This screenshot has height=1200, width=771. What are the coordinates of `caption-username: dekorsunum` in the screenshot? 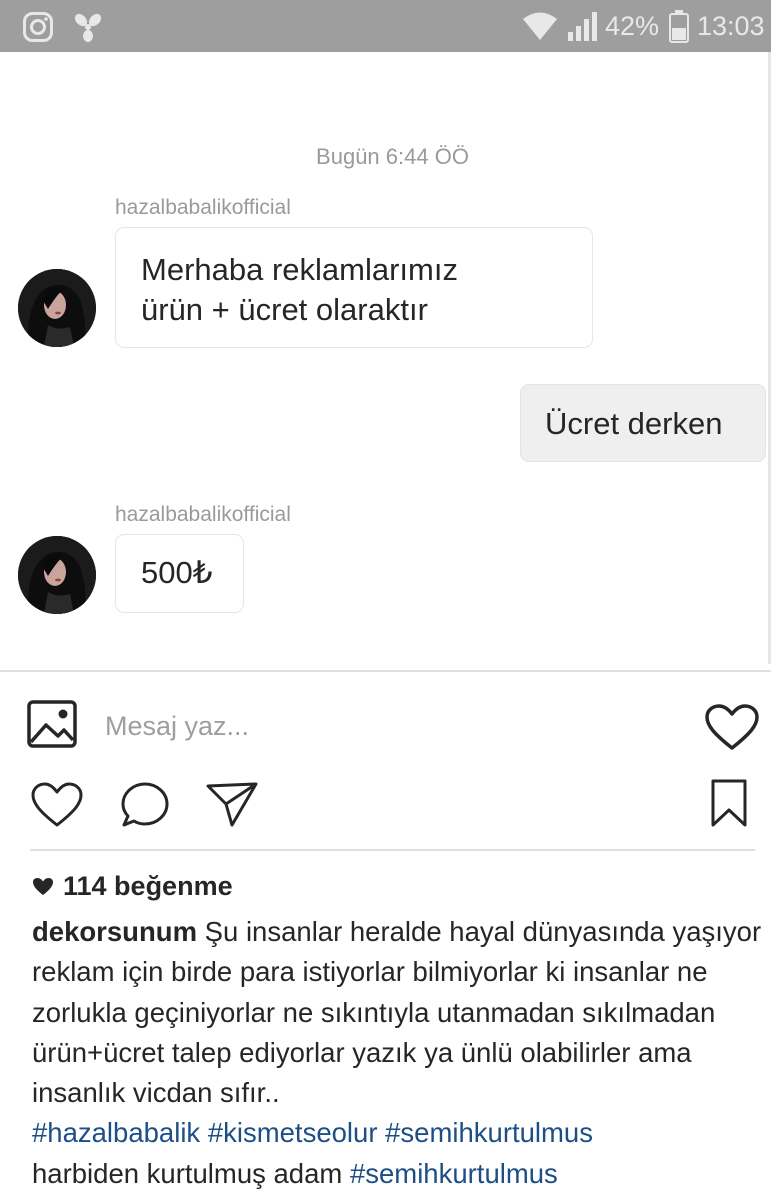 It's located at (114, 931).